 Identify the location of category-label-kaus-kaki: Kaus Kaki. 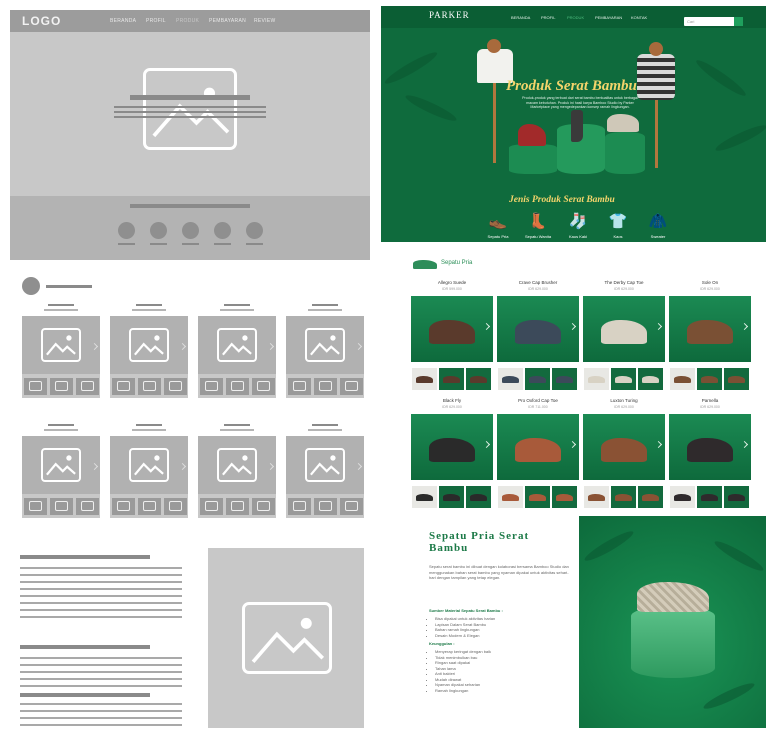
(578, 236).